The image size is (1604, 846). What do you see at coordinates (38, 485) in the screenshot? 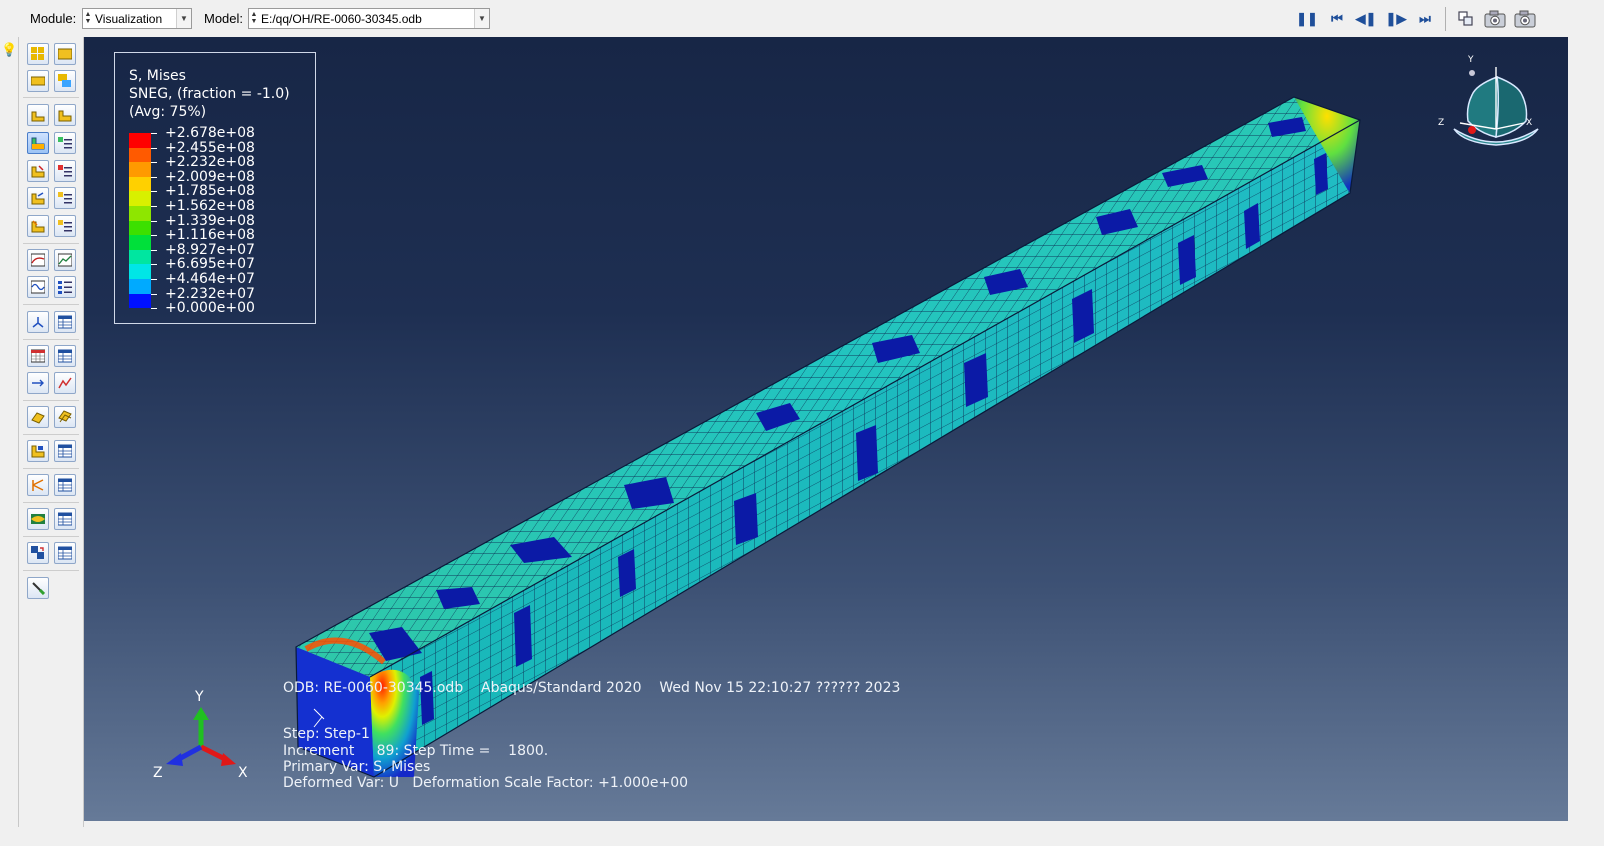
I see `stream-icon` at bounding box center [38, 485].